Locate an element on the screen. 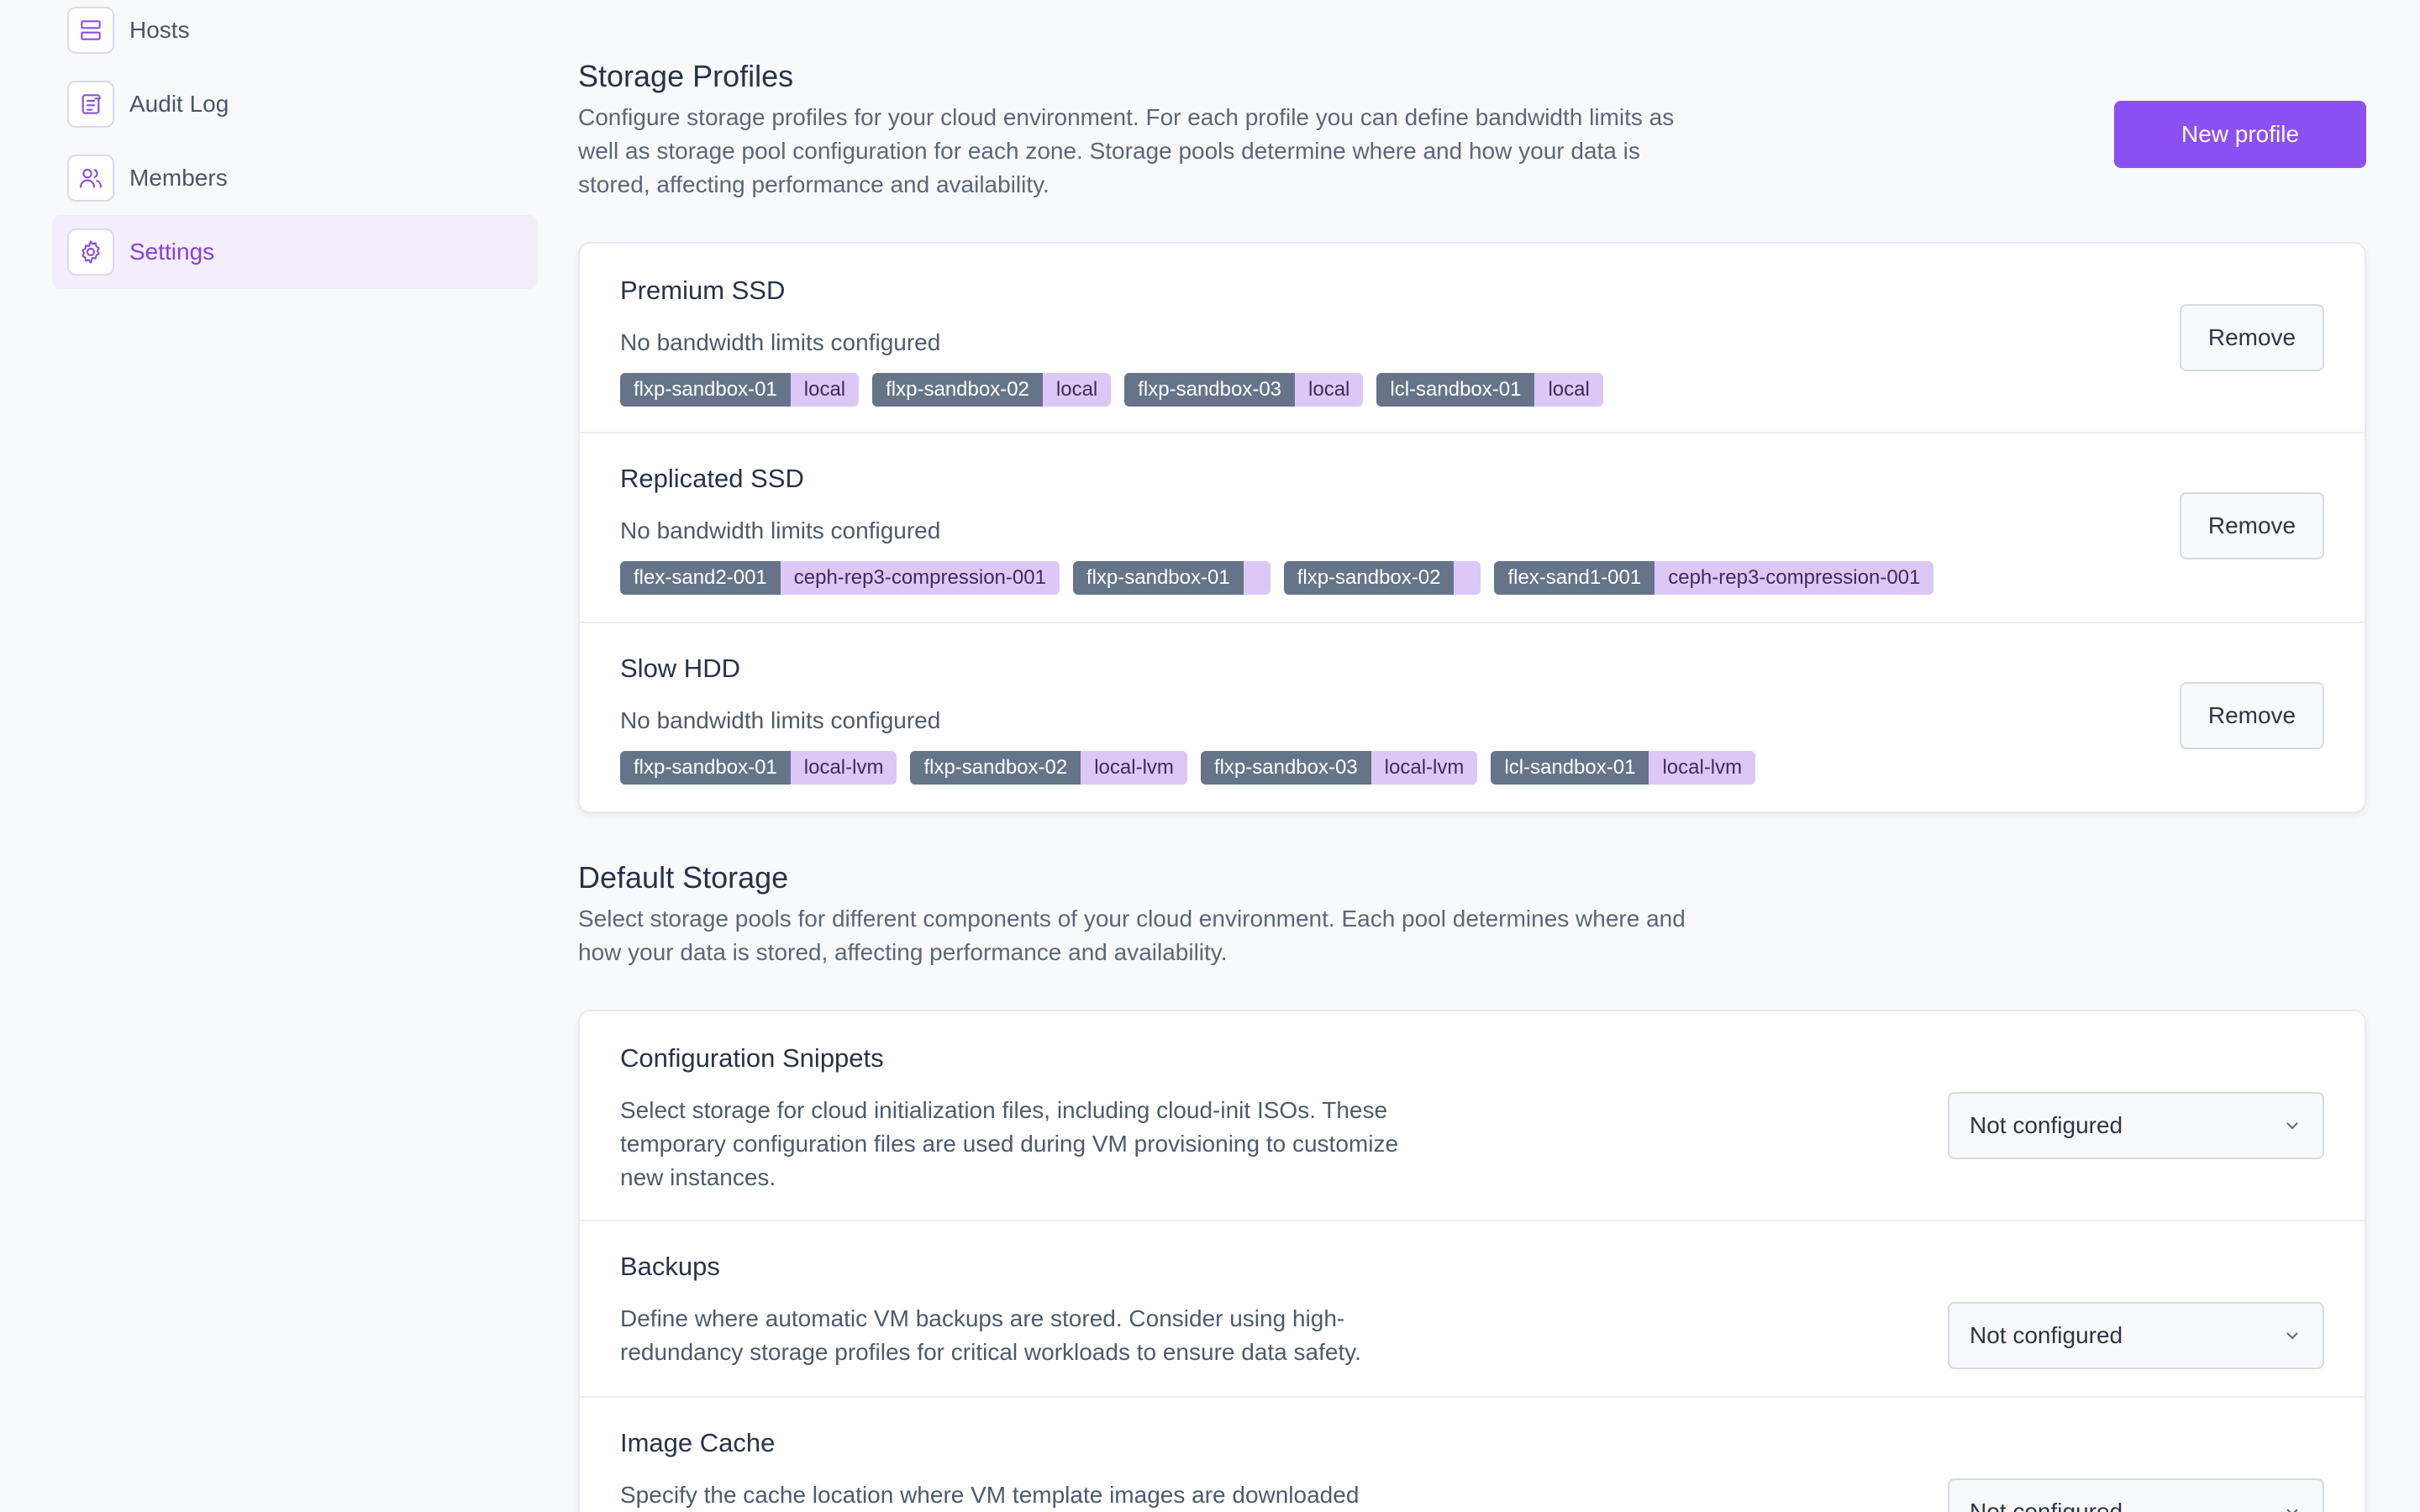 This screenshot has height=1512, width=2420. storage-item-name: Image Cache is located at coordinates (698, 1442).